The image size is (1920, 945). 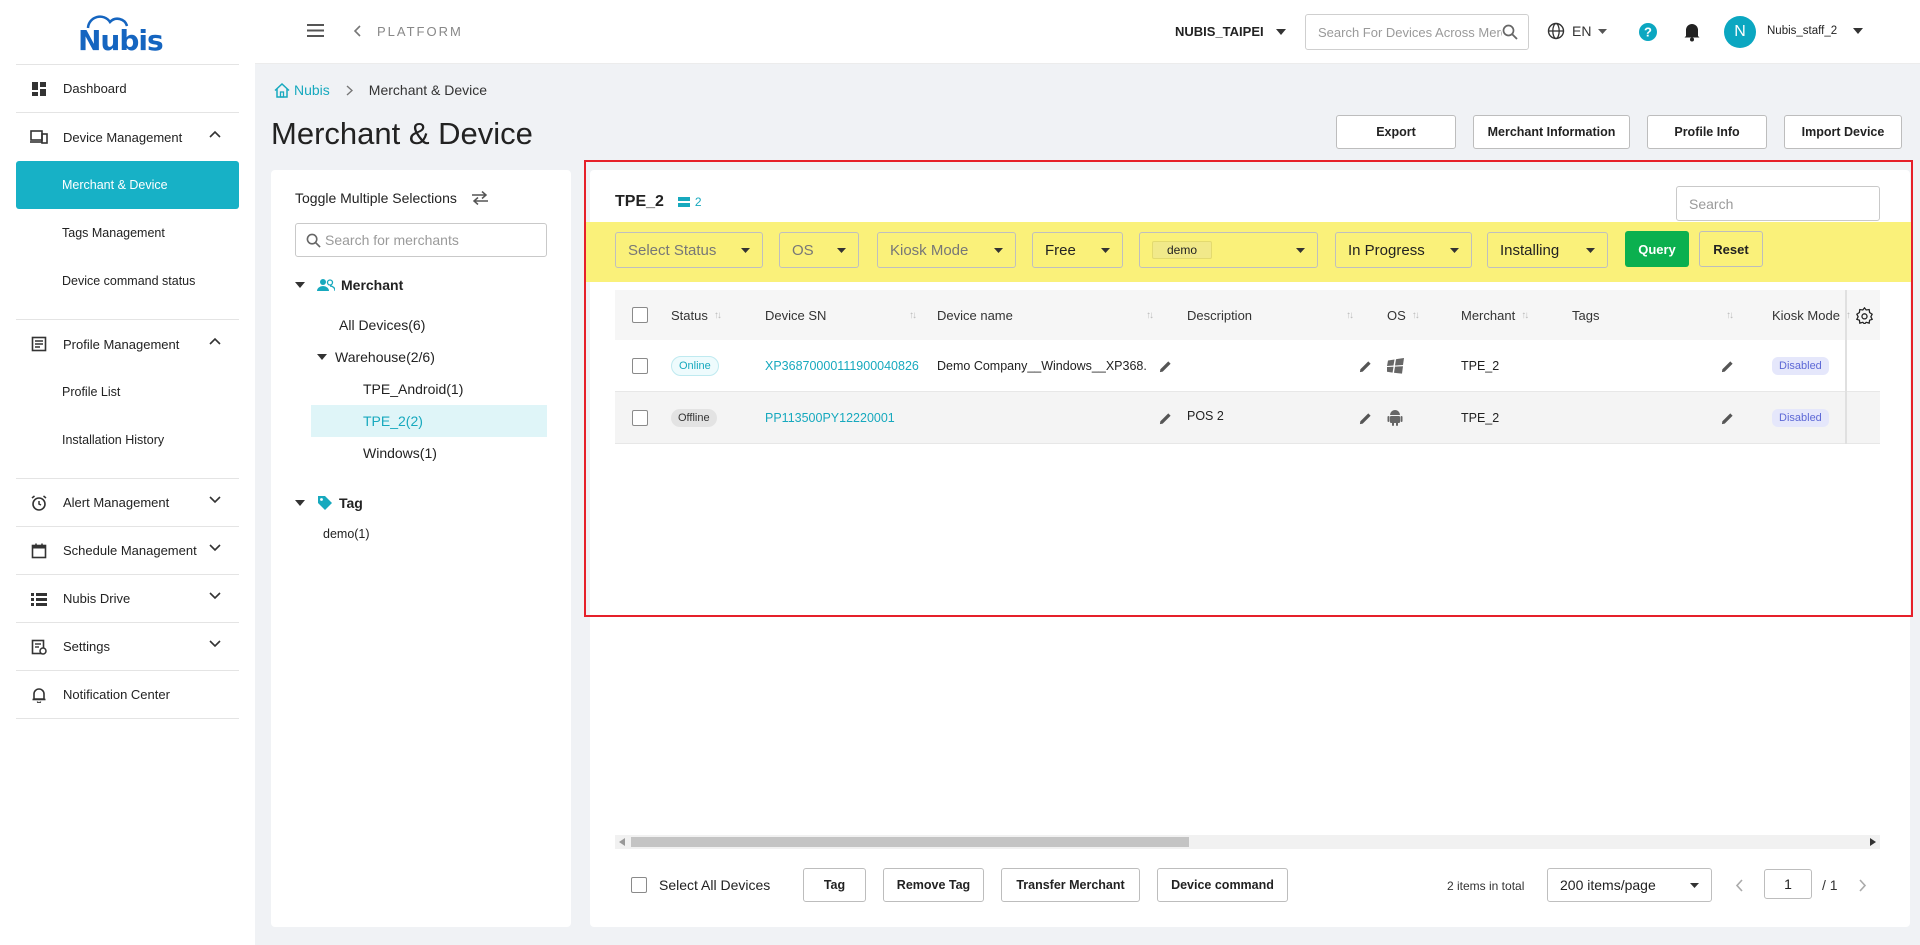 I want to click on sidebar-item-installation-history: Installation History, so click(x=127, y=440).